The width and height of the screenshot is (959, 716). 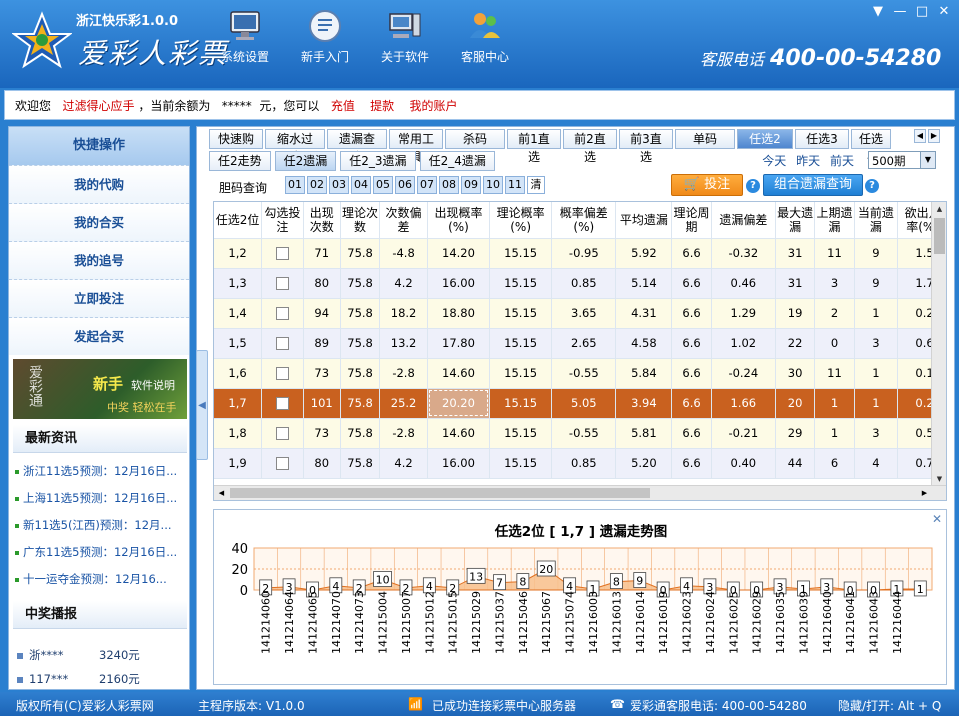 I want to click on subtab-item: 任2_4遗漏, so click(x=457, y=161).